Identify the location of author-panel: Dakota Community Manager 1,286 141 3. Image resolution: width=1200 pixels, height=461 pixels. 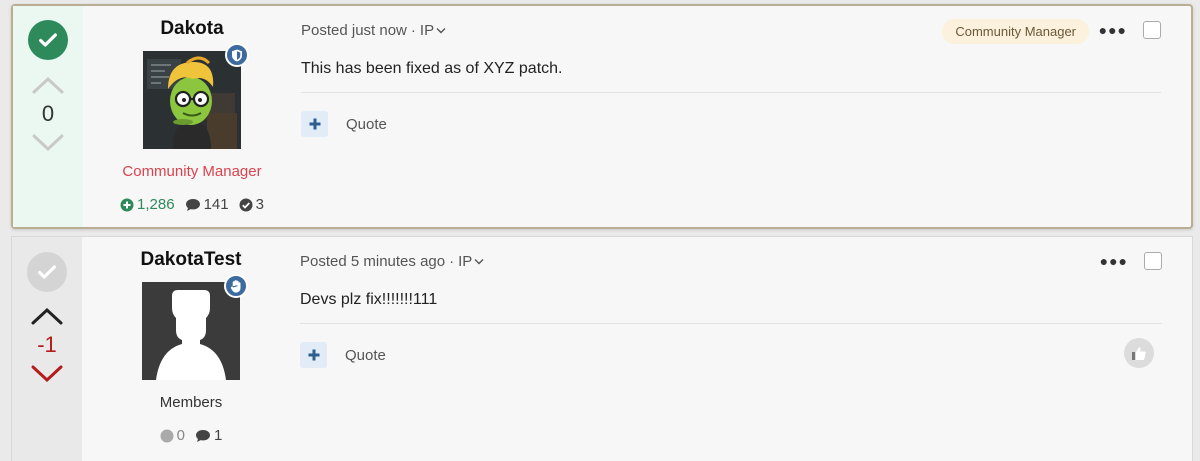
(192, 116).